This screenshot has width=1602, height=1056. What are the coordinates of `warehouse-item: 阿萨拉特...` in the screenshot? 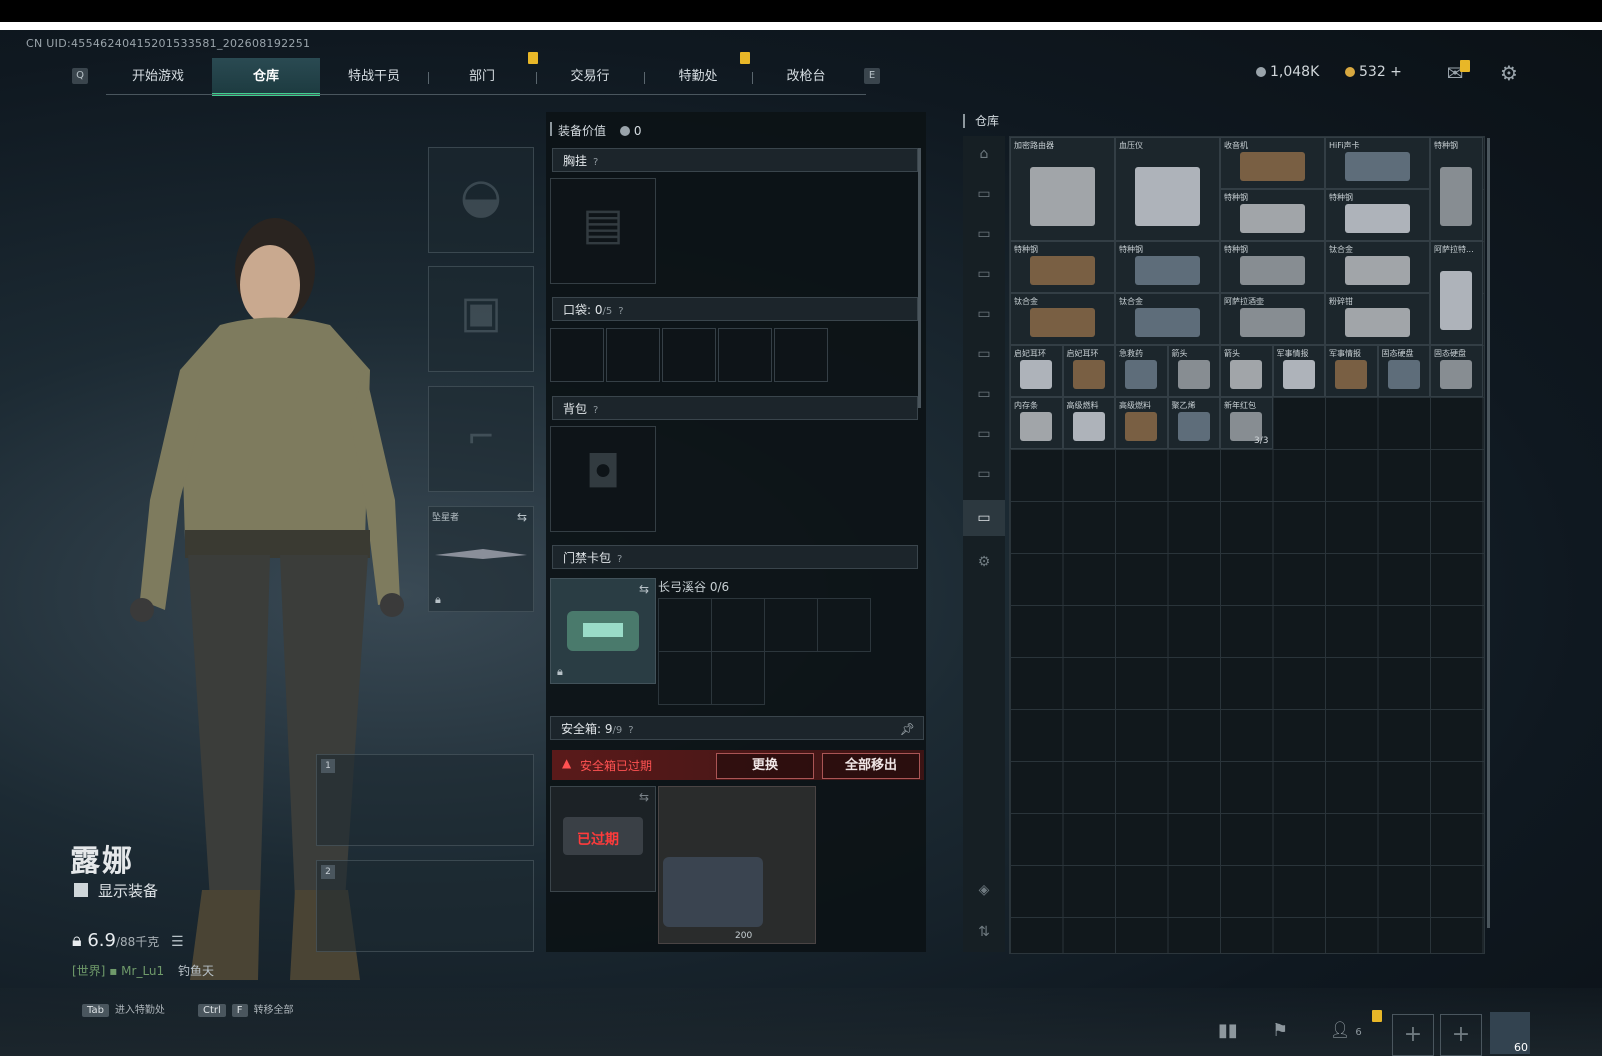 It's located at (1456, 293).